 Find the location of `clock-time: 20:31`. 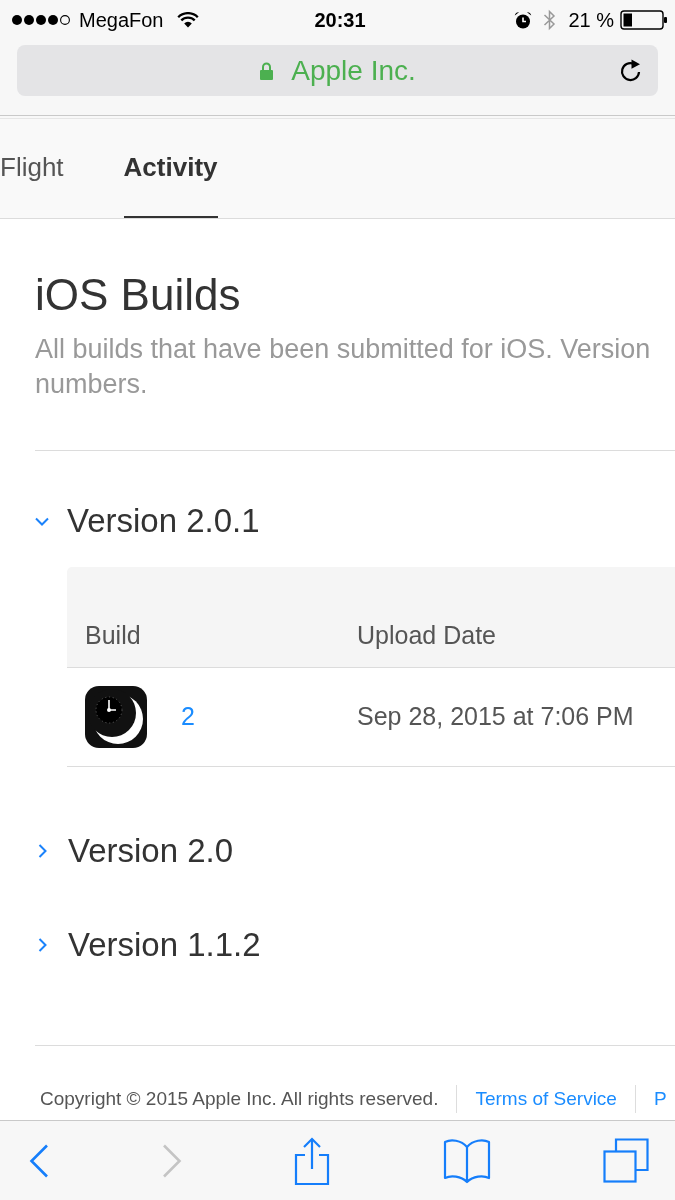

clock-time: 20:31 is located at coordinates (340, 20).